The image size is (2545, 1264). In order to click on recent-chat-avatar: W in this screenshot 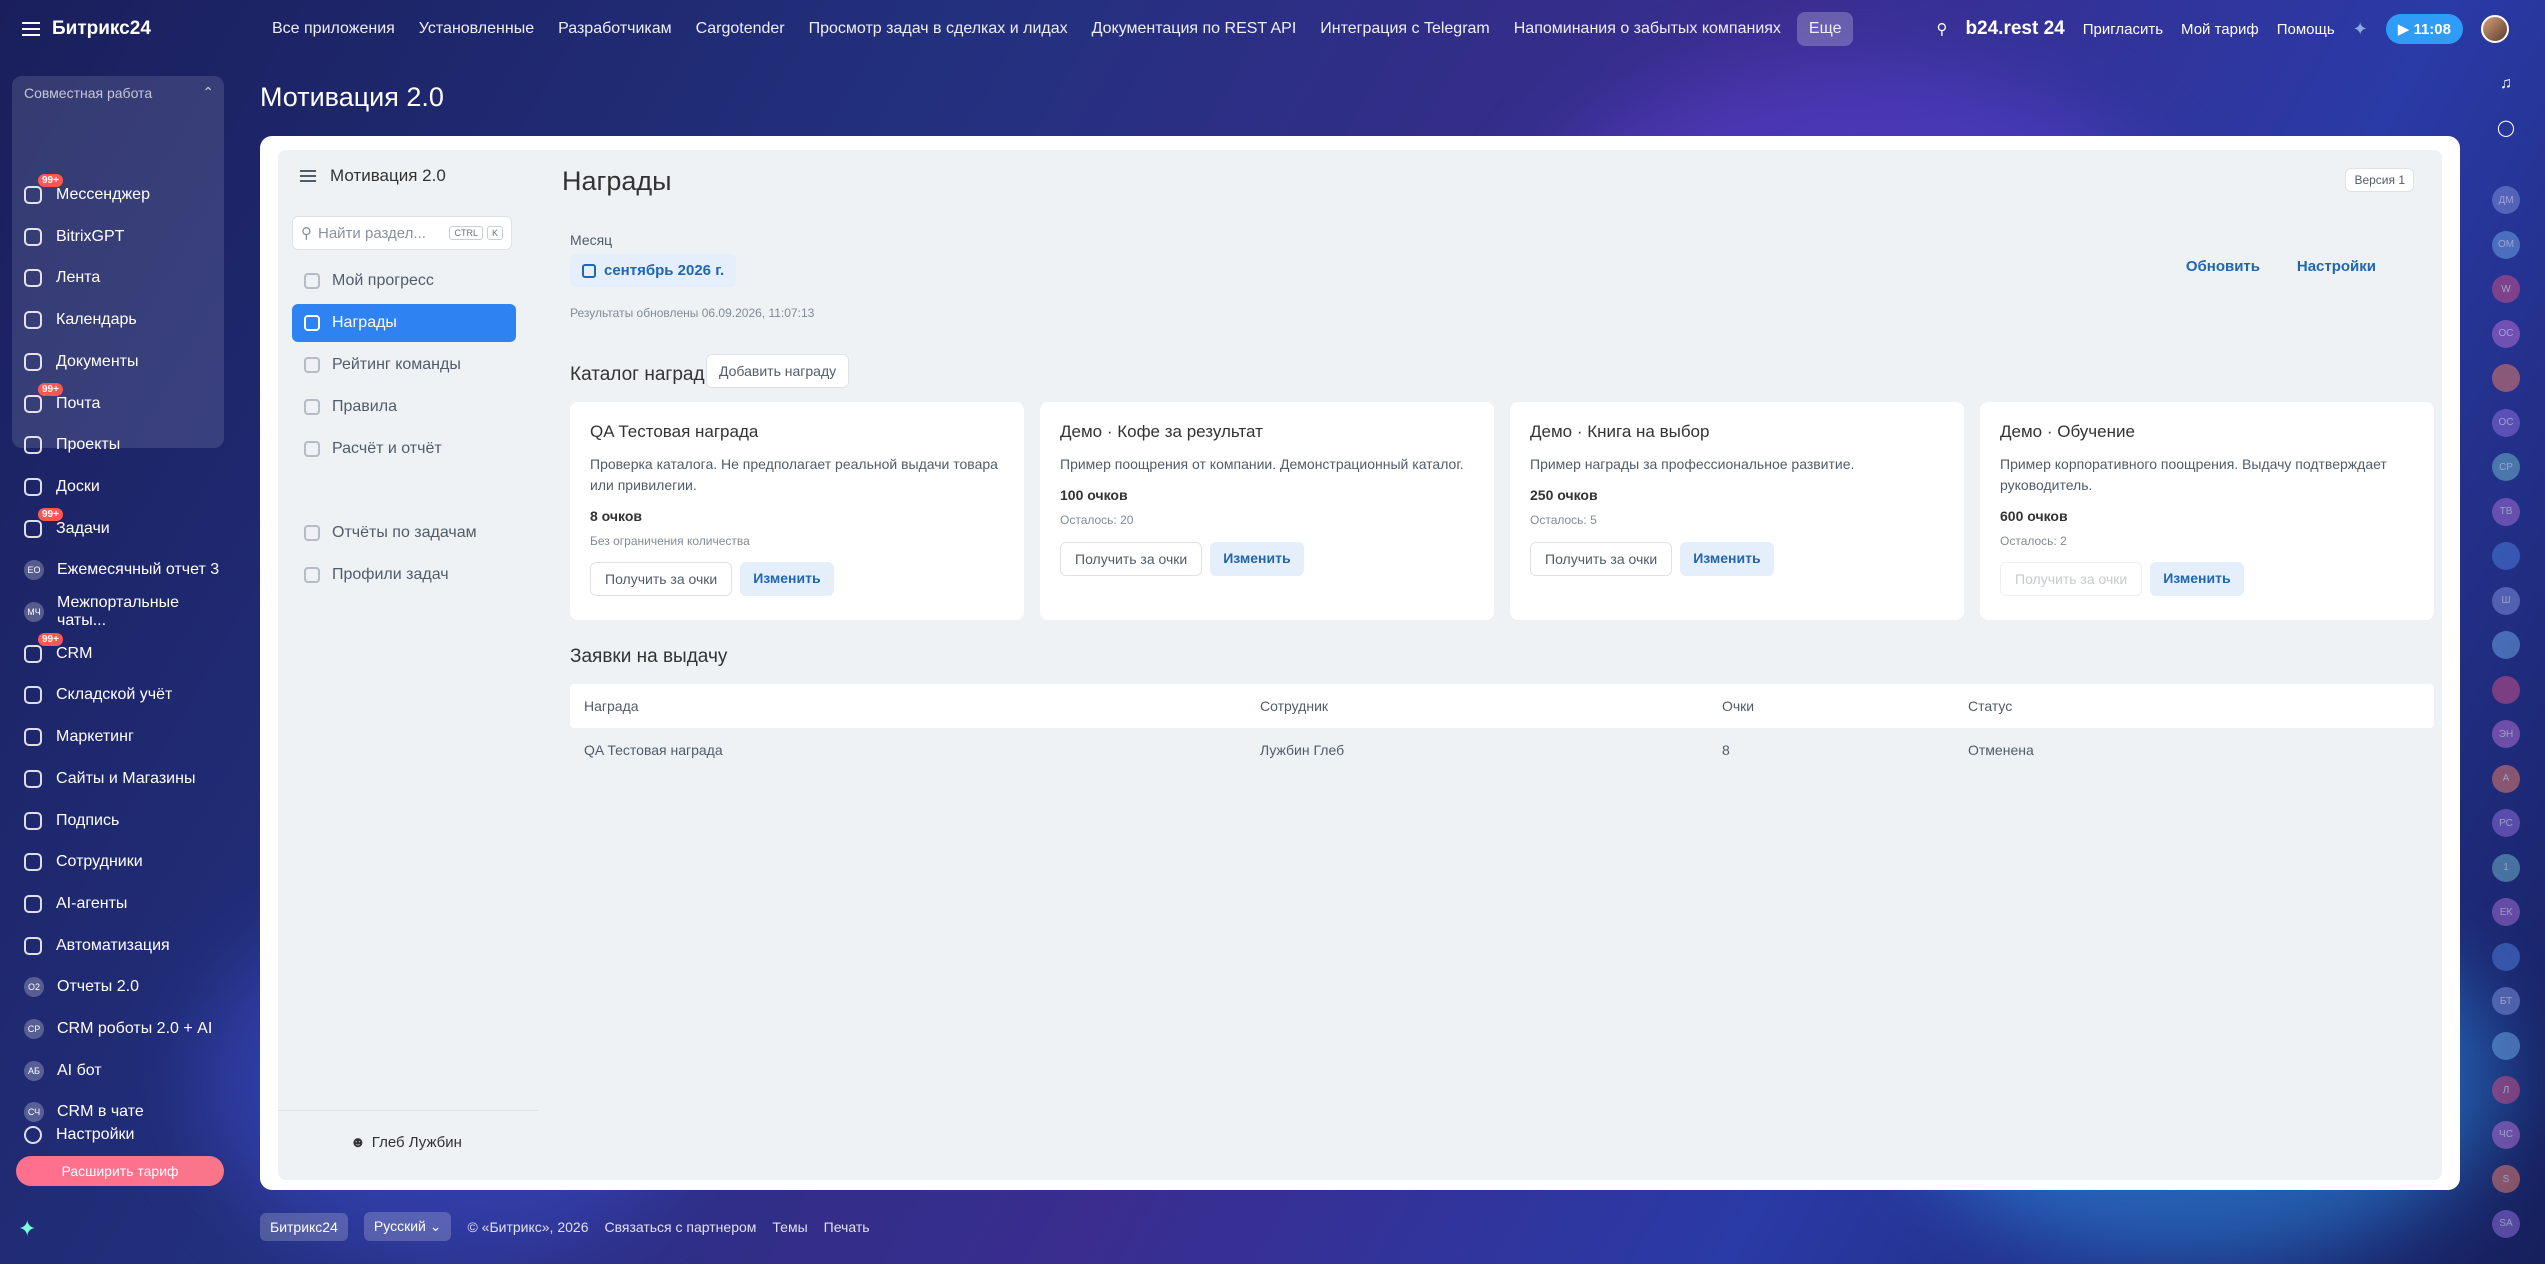, I will do `click(2506, 289)`.